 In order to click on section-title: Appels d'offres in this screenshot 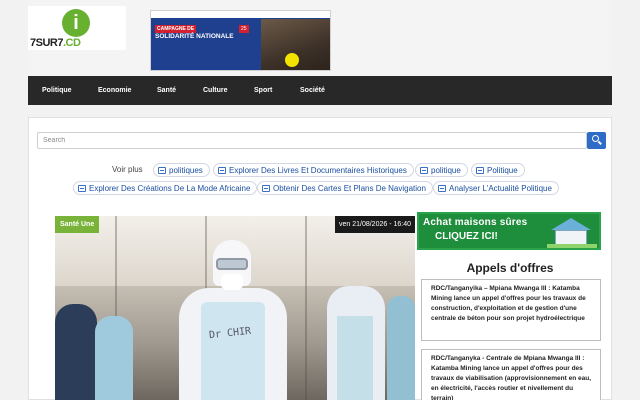, I will do `click(510, 268)`.